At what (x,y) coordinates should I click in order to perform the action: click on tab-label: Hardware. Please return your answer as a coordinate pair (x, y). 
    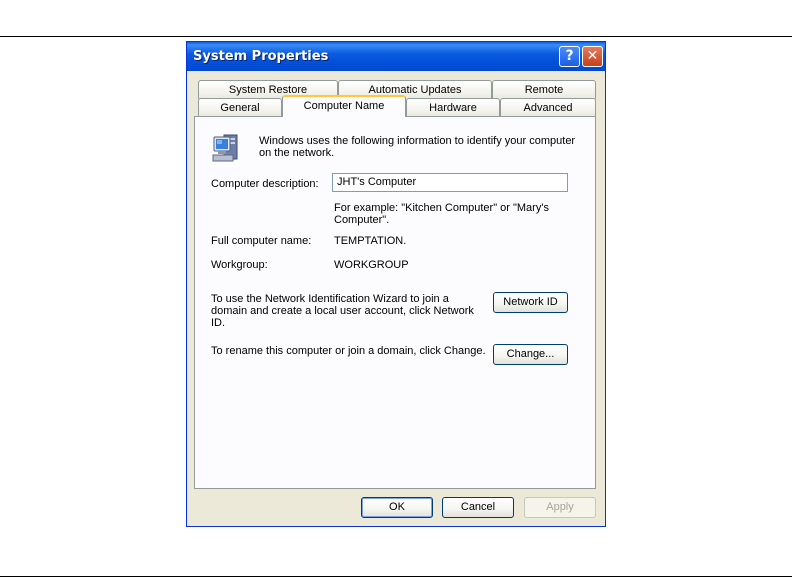
    Looking at the image, I should click on (453, 108).